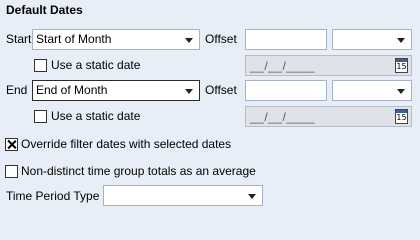 This screenshot has height=240, width=420. Describe the element at coordinates (372, 90) in the screenshot. I see `end-offset-unit-select` at that location.